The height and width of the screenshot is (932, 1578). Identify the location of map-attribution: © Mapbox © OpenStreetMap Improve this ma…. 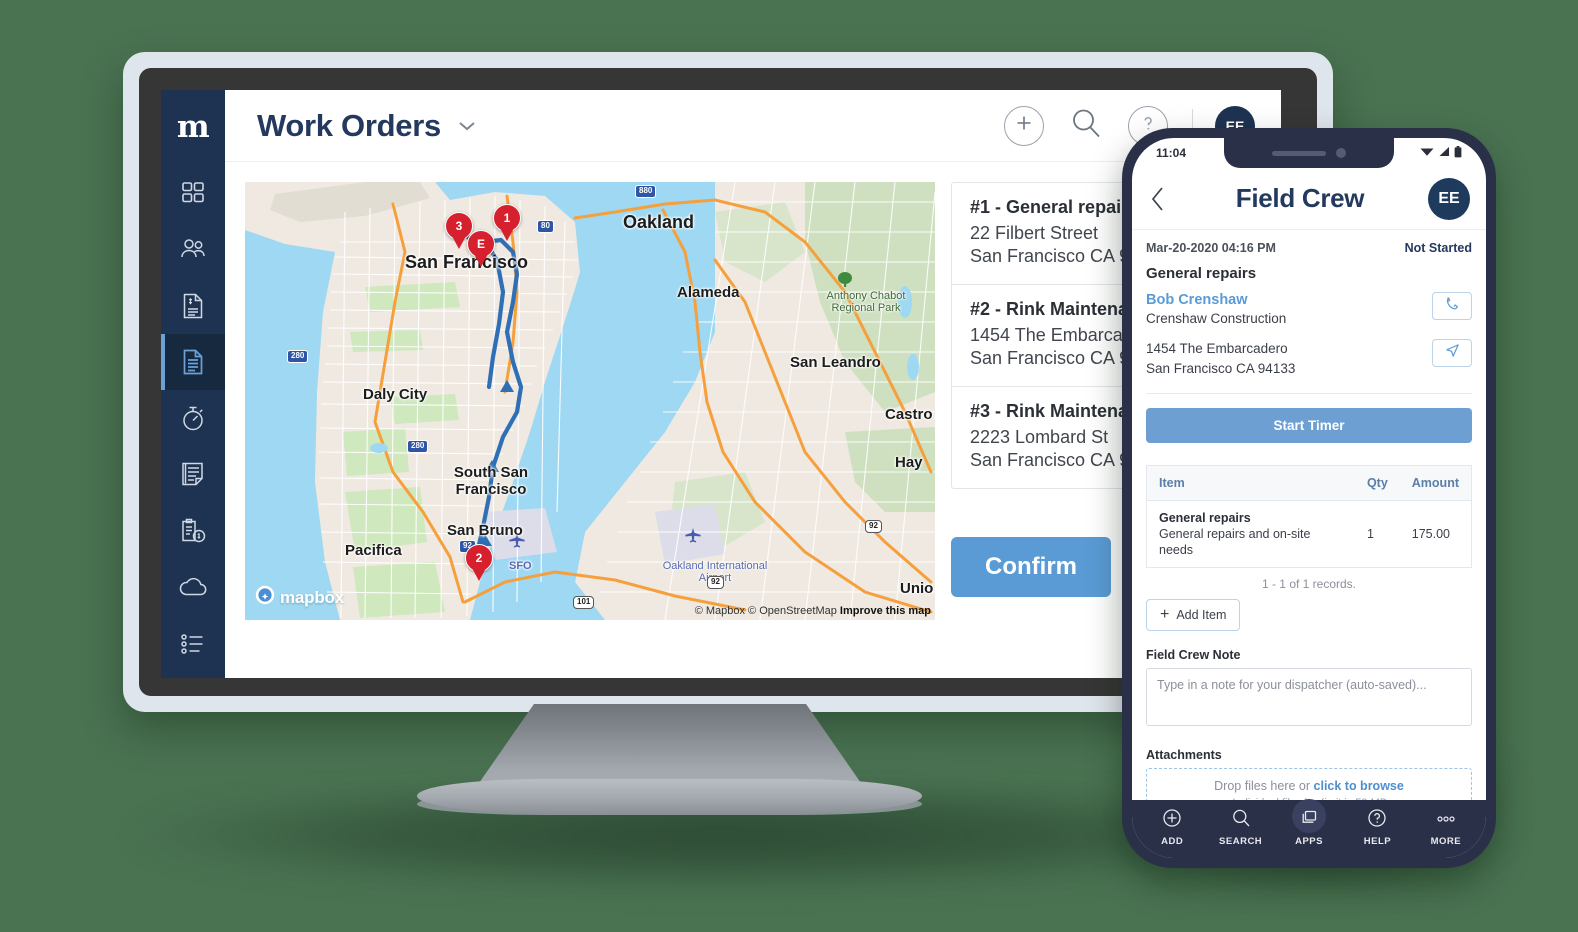
(813, 611).